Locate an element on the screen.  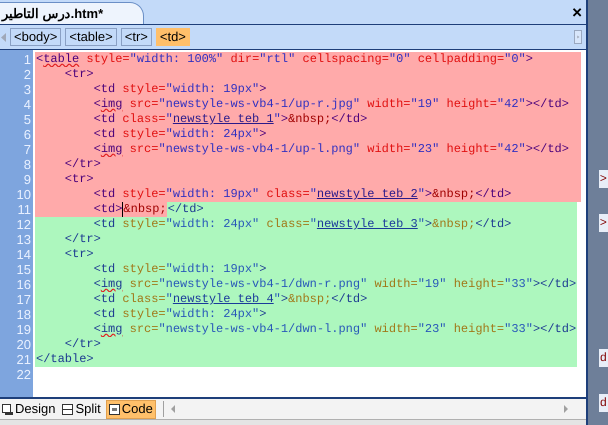
code-token: newstyle teb 3 is located at coordinates (367, 224).